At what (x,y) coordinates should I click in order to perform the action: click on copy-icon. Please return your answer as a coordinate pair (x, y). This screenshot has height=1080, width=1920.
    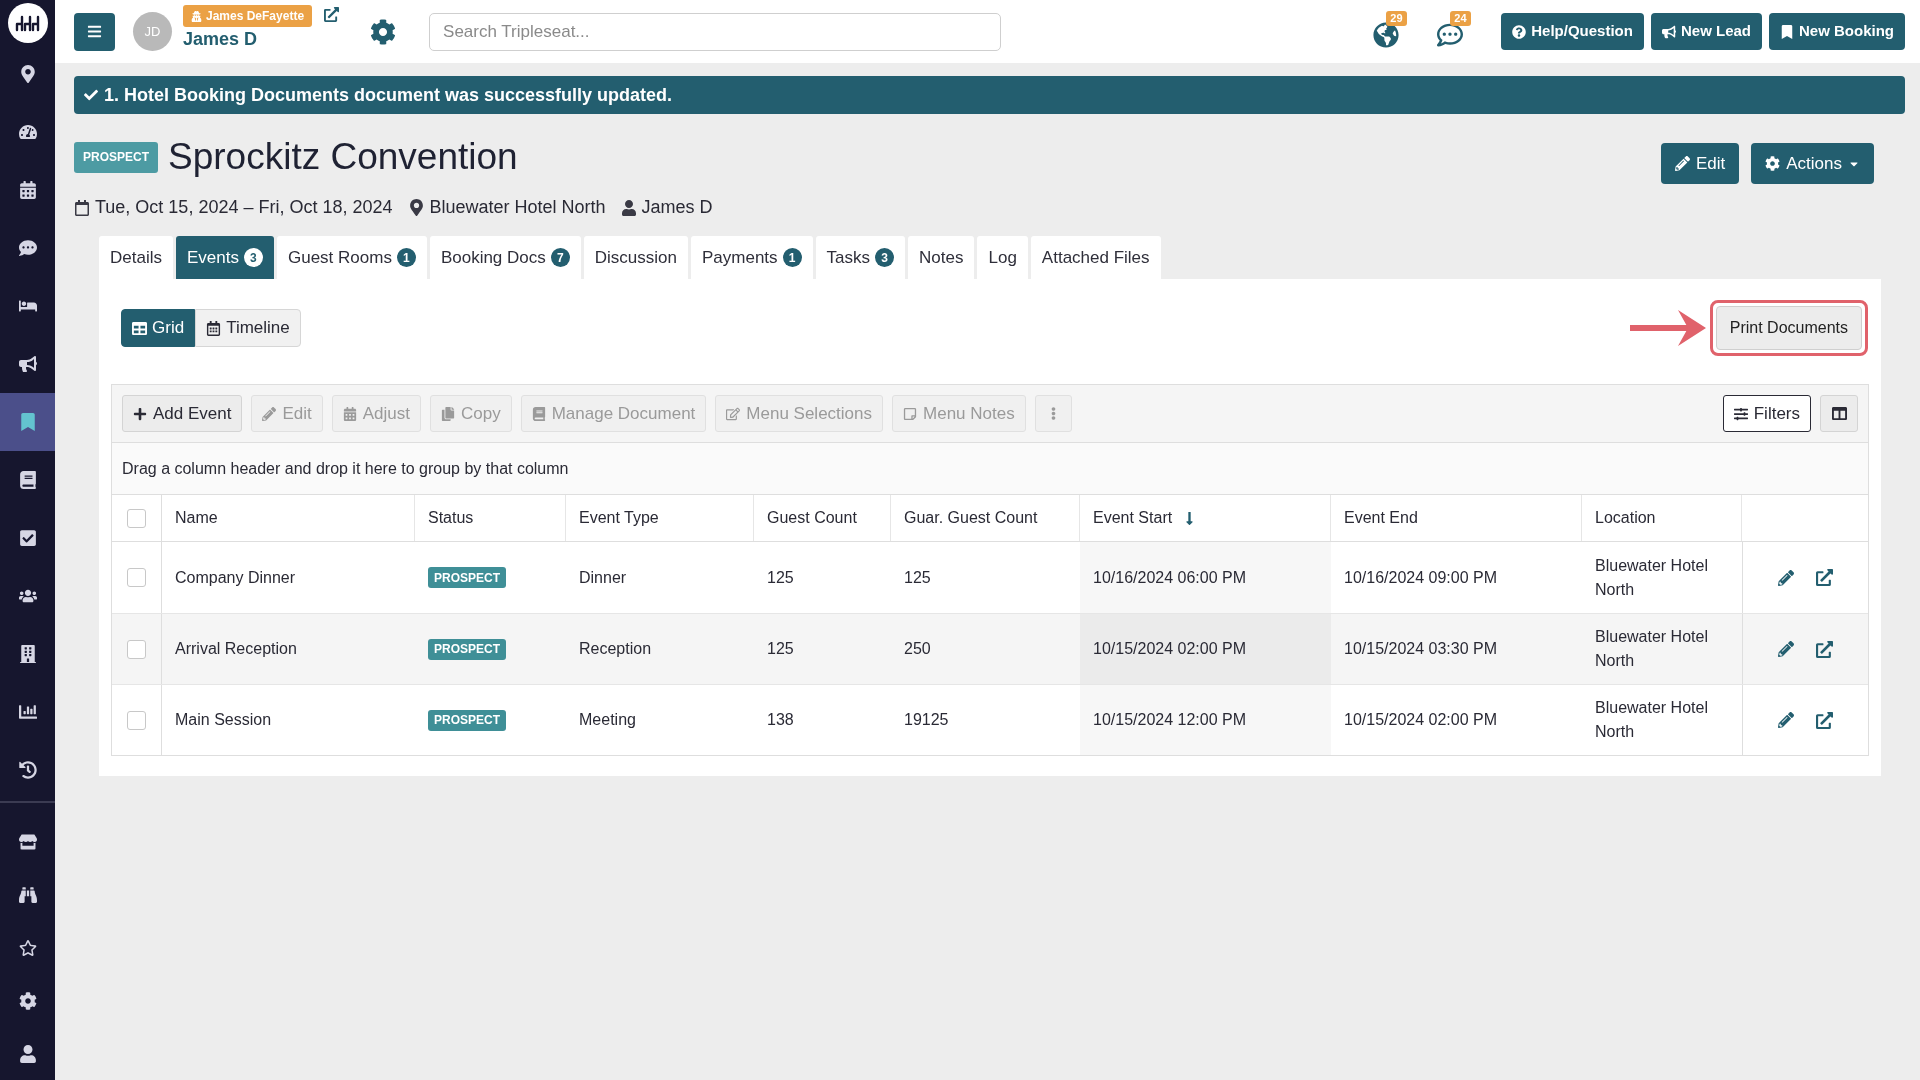
    Looking at the image, I should click on (448, 413).